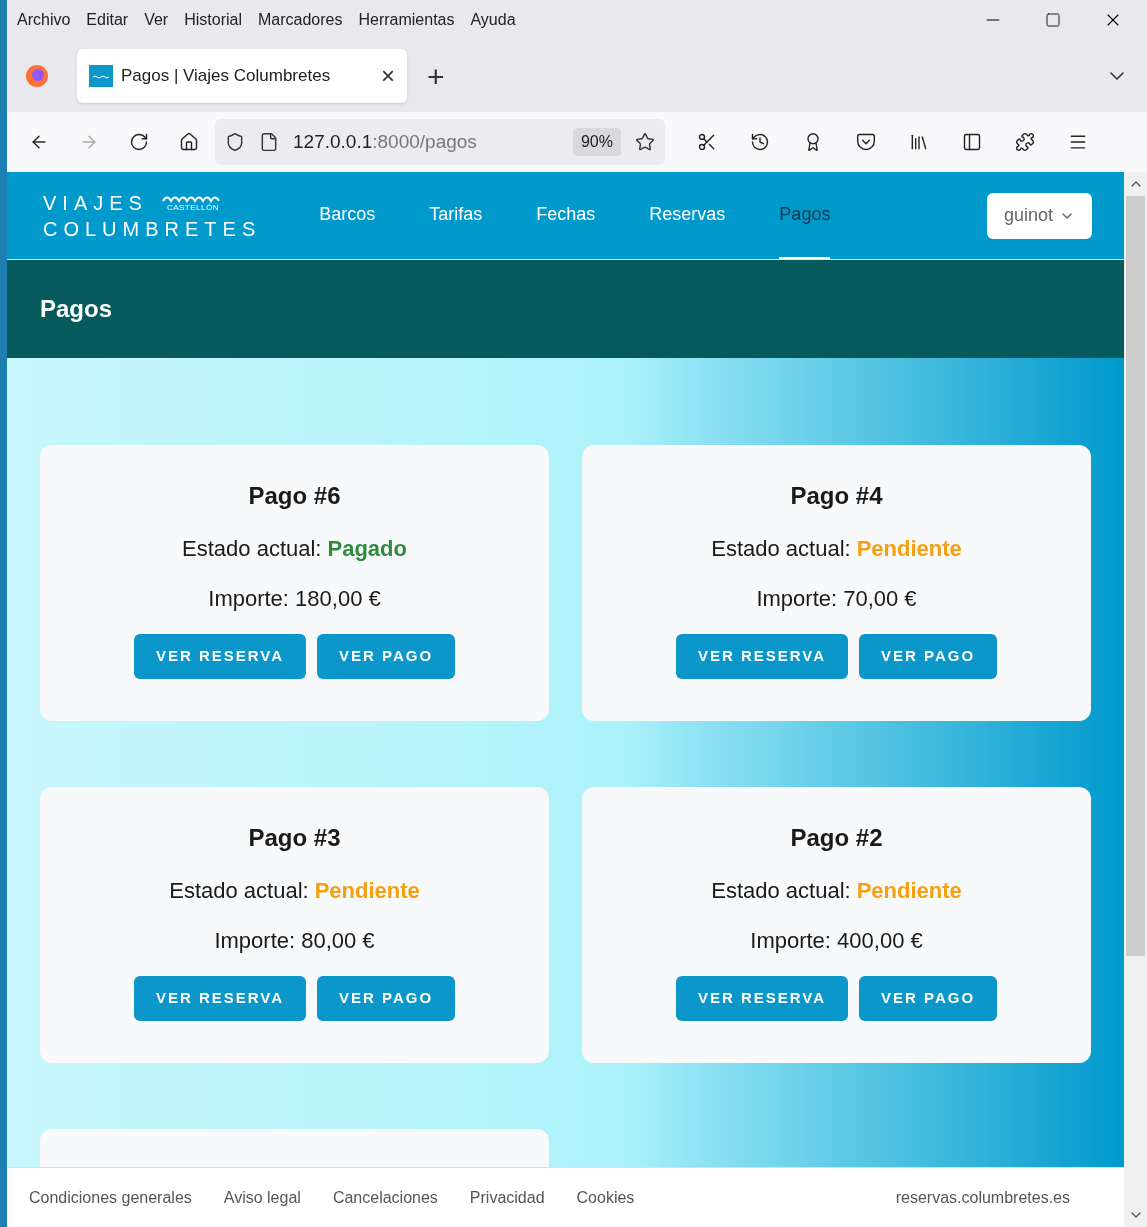  Describe the element at coordinates (294, 598) in the screenshot. I see `amount-text: Importe: 180,00 €` at that location.